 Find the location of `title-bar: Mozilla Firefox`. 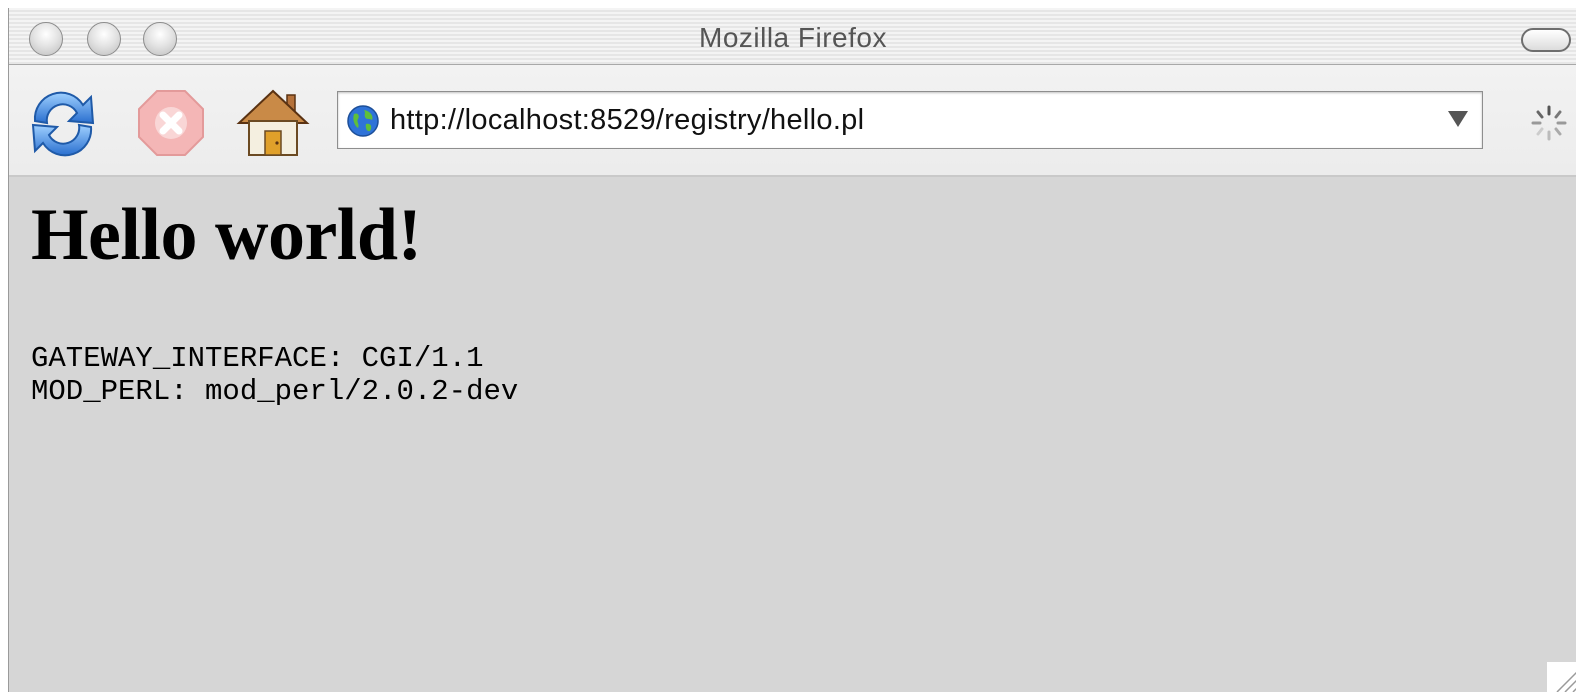

title-bar: Mozilla Firefox is located at coordinates (792, 36).